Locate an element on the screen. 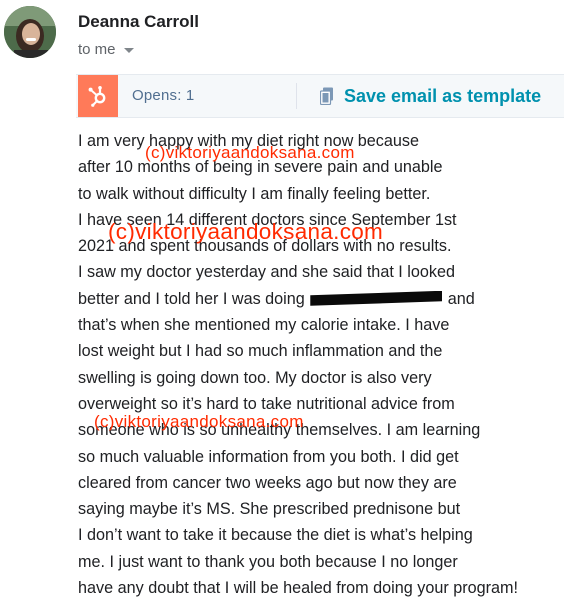  recipient-label: to me is located at coordinates (97, 49).